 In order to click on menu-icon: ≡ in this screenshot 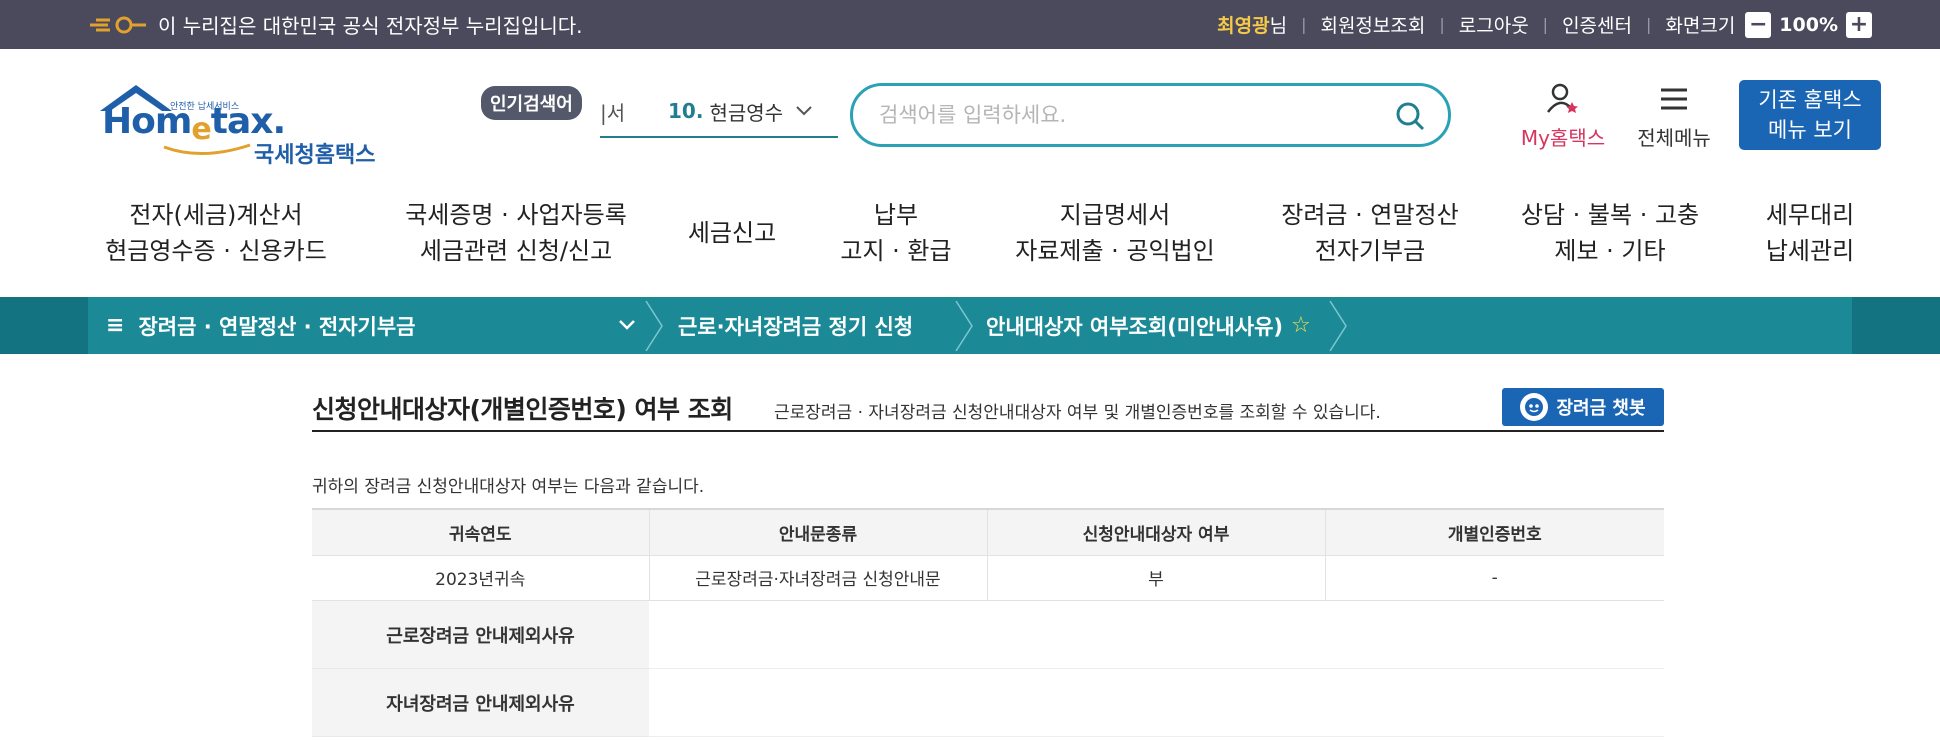, I will do `click(115, 325)`.